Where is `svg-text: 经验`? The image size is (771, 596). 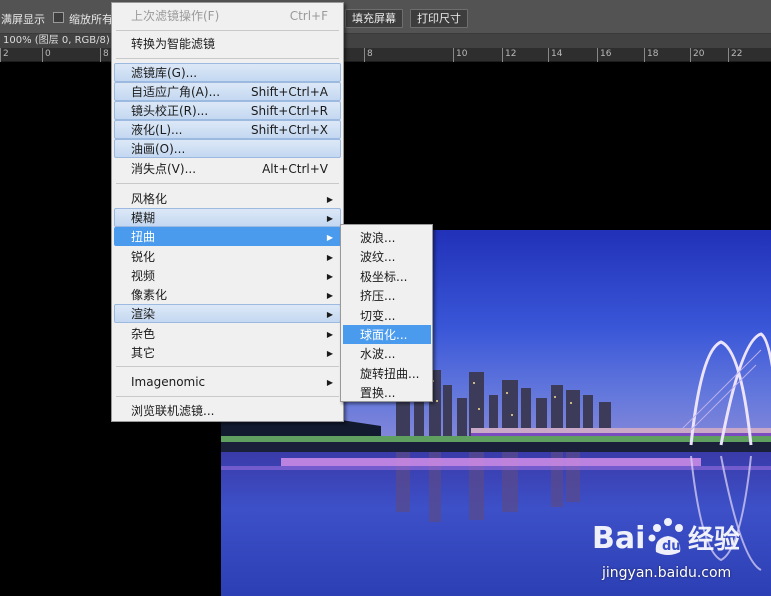 svg-text: 经验 is located at coordinates (714, 539).